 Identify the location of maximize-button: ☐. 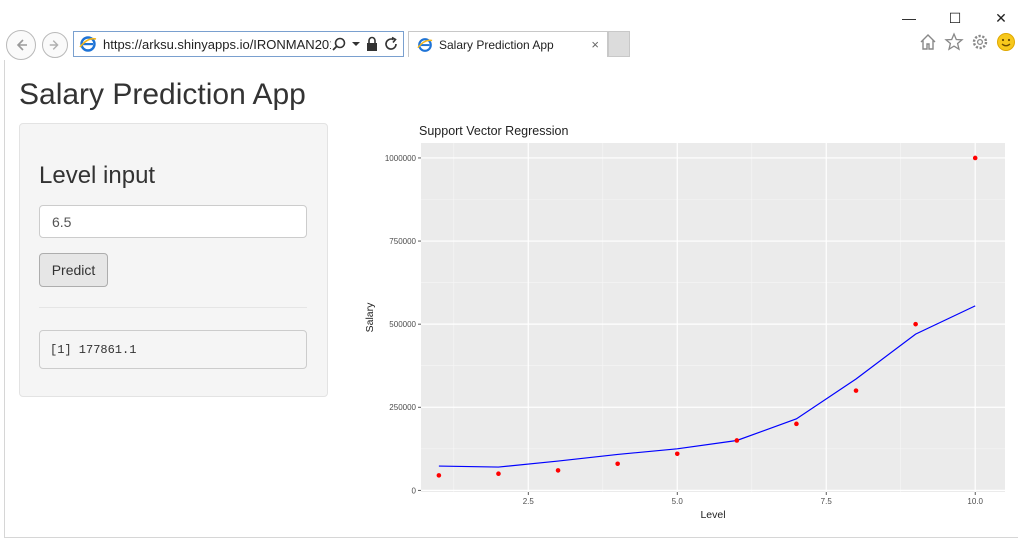
(955, 18).